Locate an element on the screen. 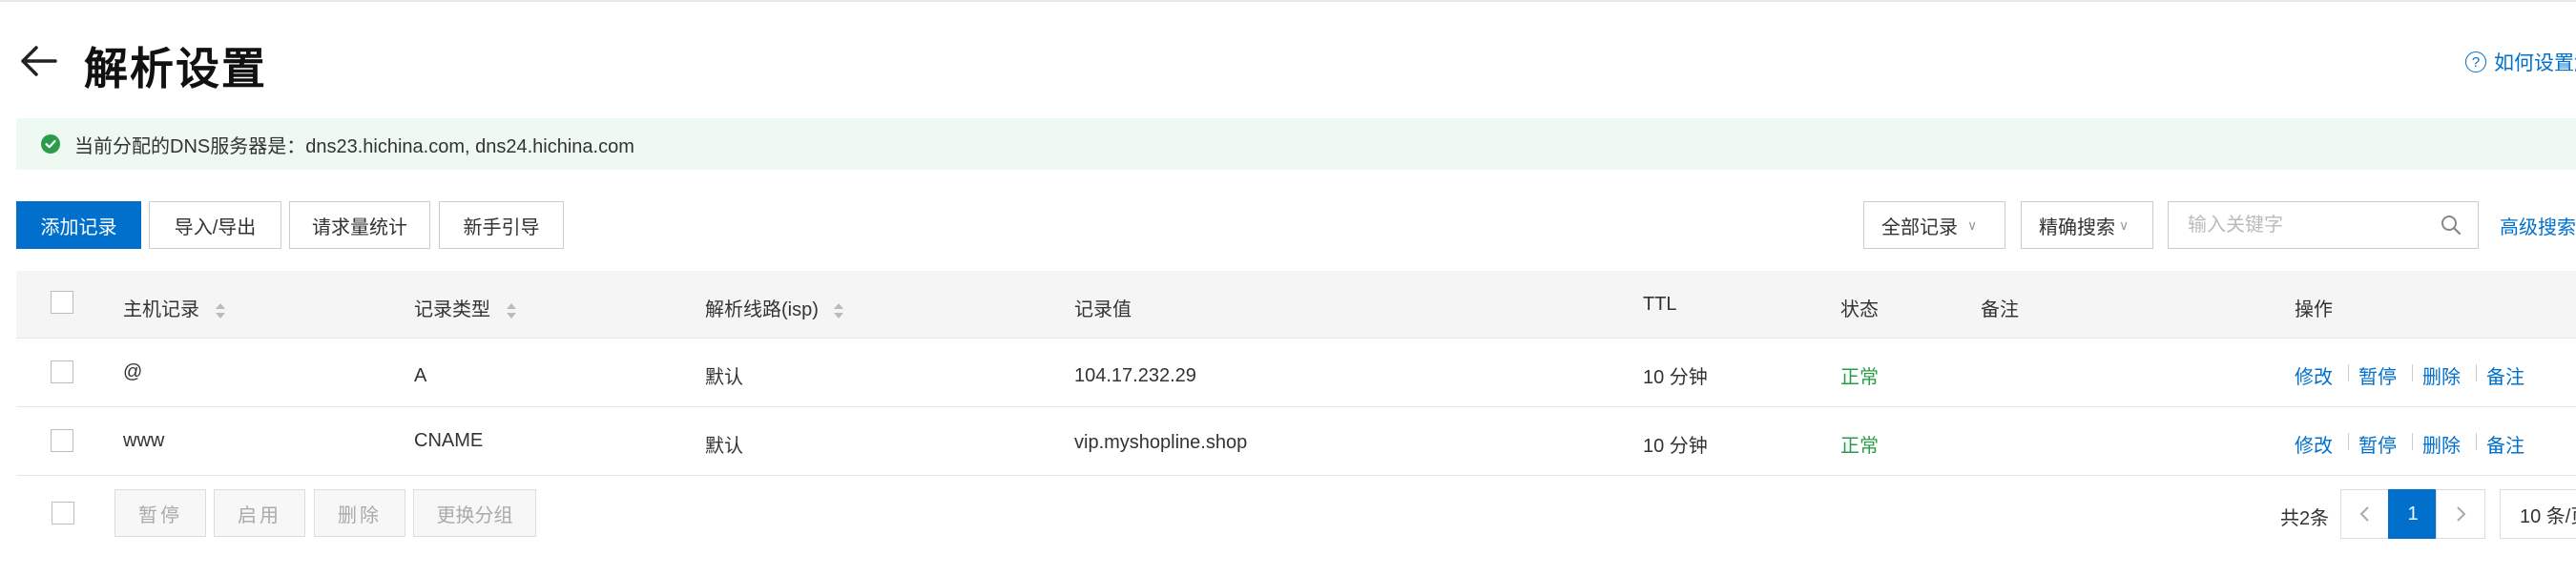  page-title: 解析设置 is located at coordinates (175, 68).